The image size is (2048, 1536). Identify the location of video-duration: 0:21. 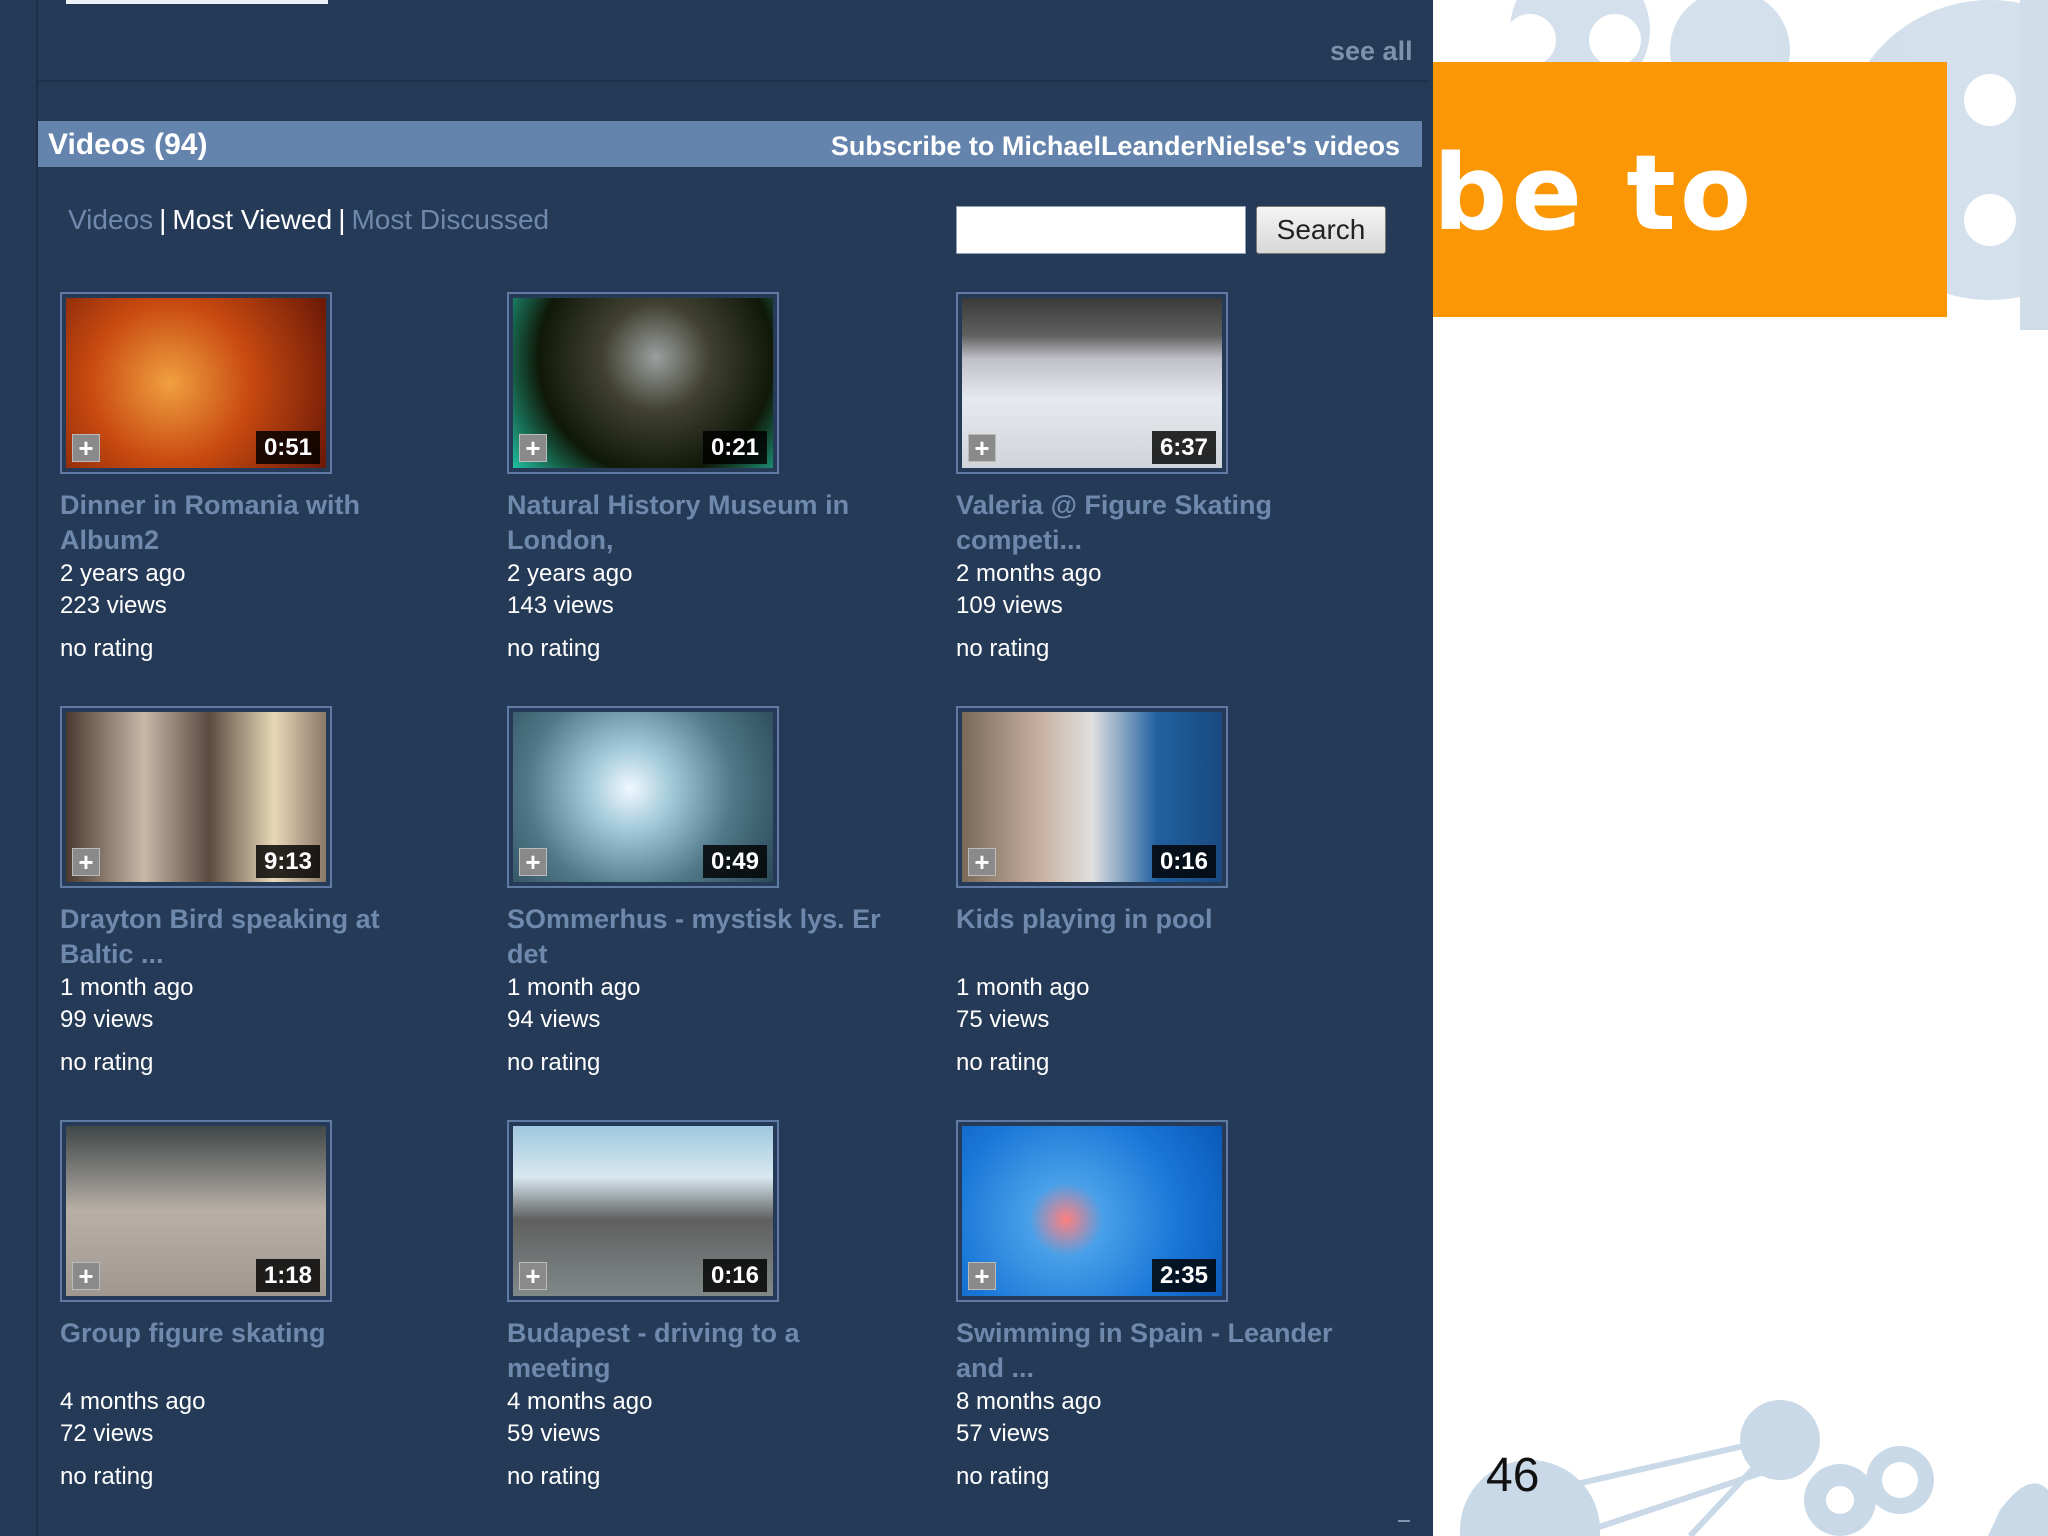
(734, 447).